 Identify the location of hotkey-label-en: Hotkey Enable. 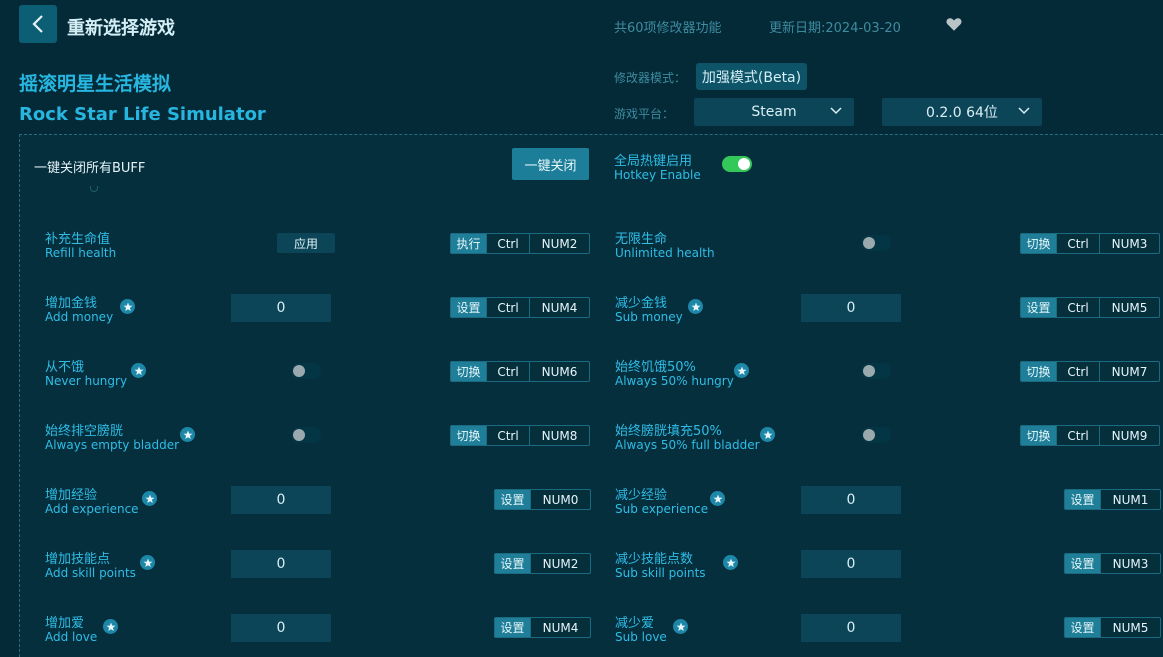
(657, 175).